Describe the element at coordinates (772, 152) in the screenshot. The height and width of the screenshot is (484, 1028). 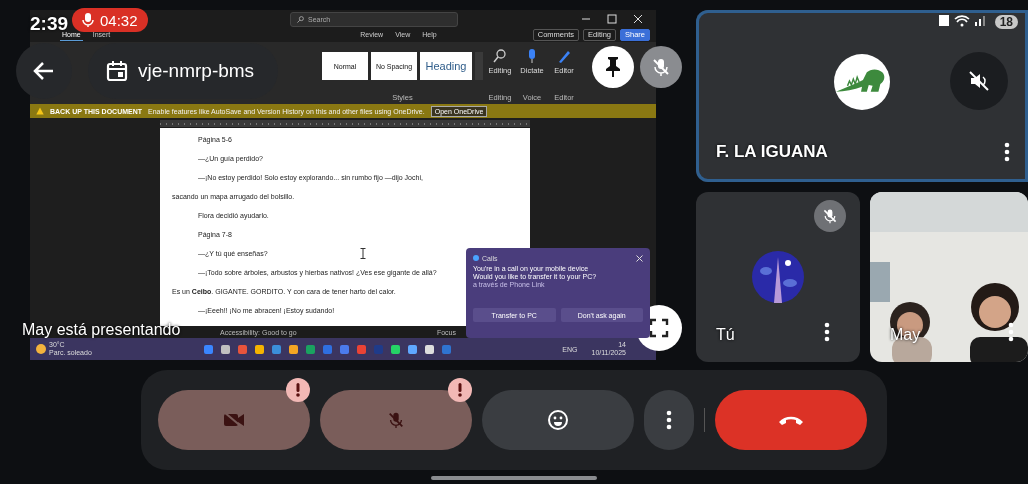
I see `participant-name: F. LA IGUANA` at that location.